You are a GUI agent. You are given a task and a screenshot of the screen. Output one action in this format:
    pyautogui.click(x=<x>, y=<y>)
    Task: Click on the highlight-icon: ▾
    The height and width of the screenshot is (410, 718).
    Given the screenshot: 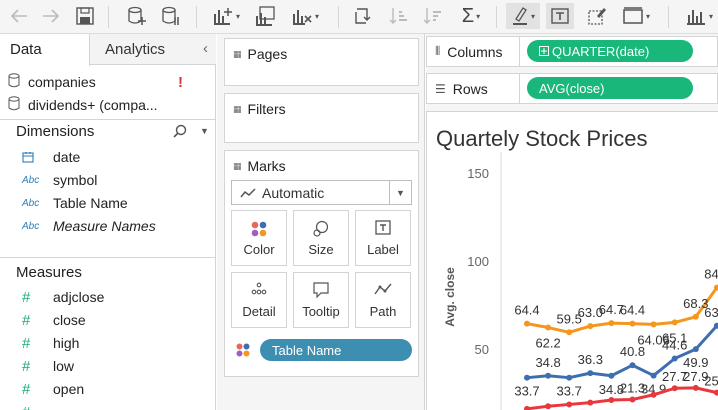 What is the action you would take?
    pyautogui.click(x=523, y=16)
    